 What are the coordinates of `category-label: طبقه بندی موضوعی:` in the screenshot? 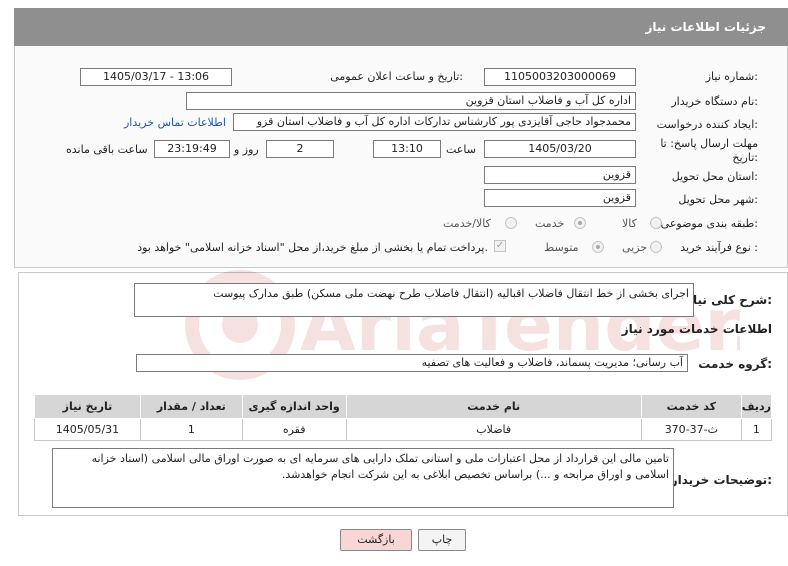 It's located at (709, 223).